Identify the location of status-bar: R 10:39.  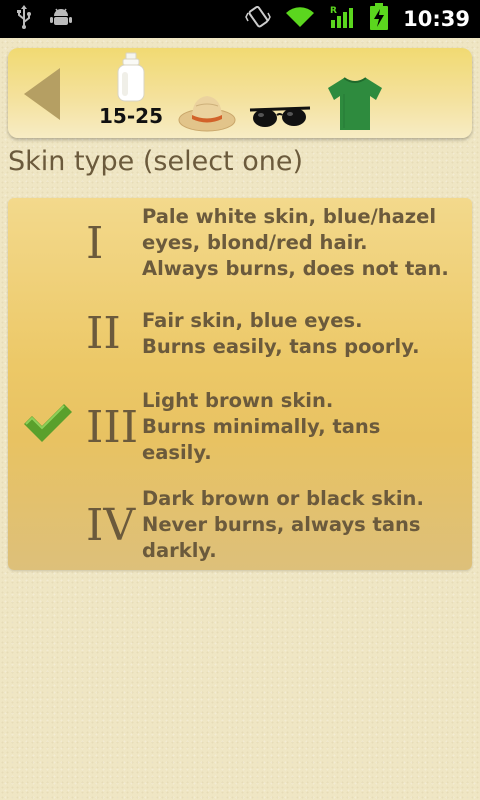
(240, 19).